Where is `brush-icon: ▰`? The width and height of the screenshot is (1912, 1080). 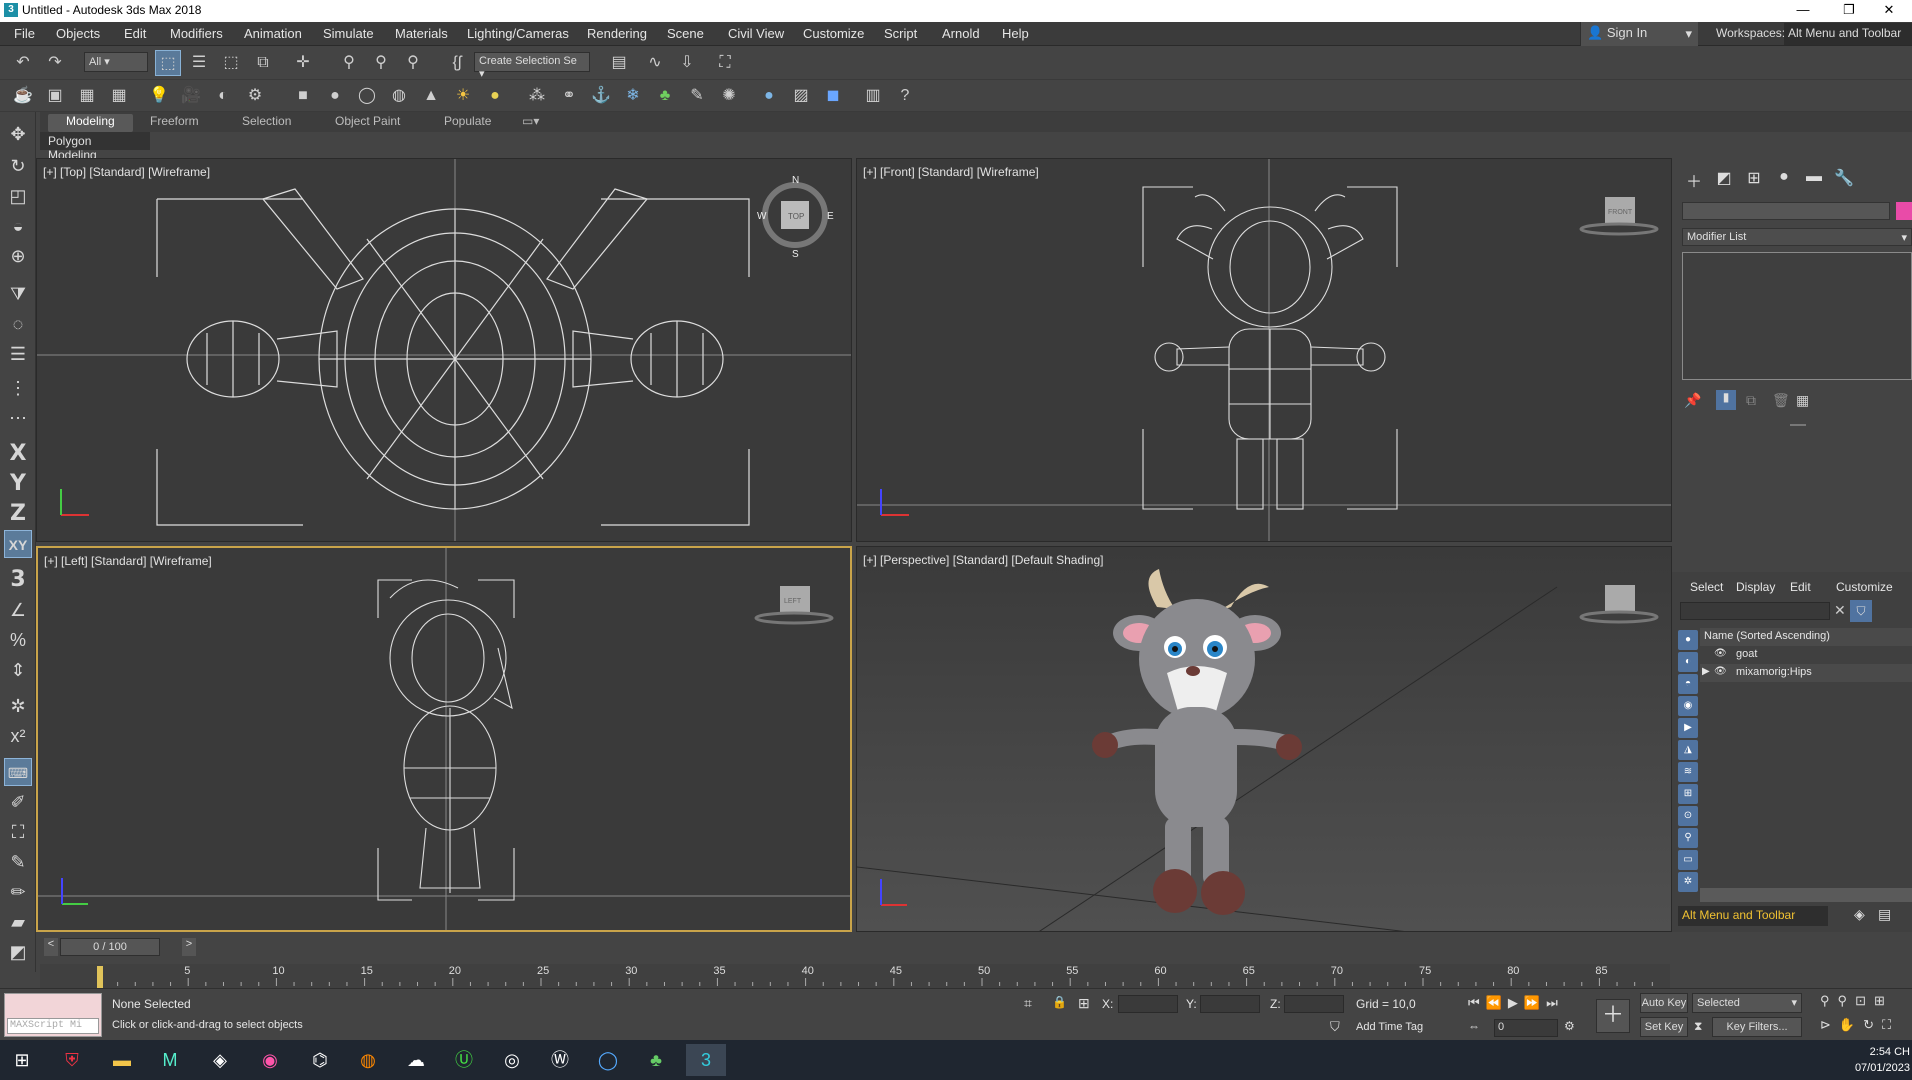
brush-icon: ▰ is located at coordinates (18, 922).